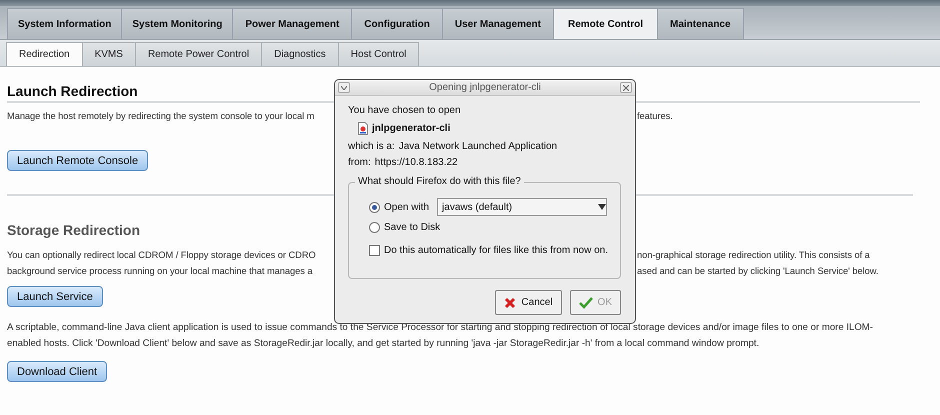 The width and height of the screenshot is (940, 415). Describe the element at coordinates (57, 371) in the screenshot. I see `download-client-button: Download Client` at that location.